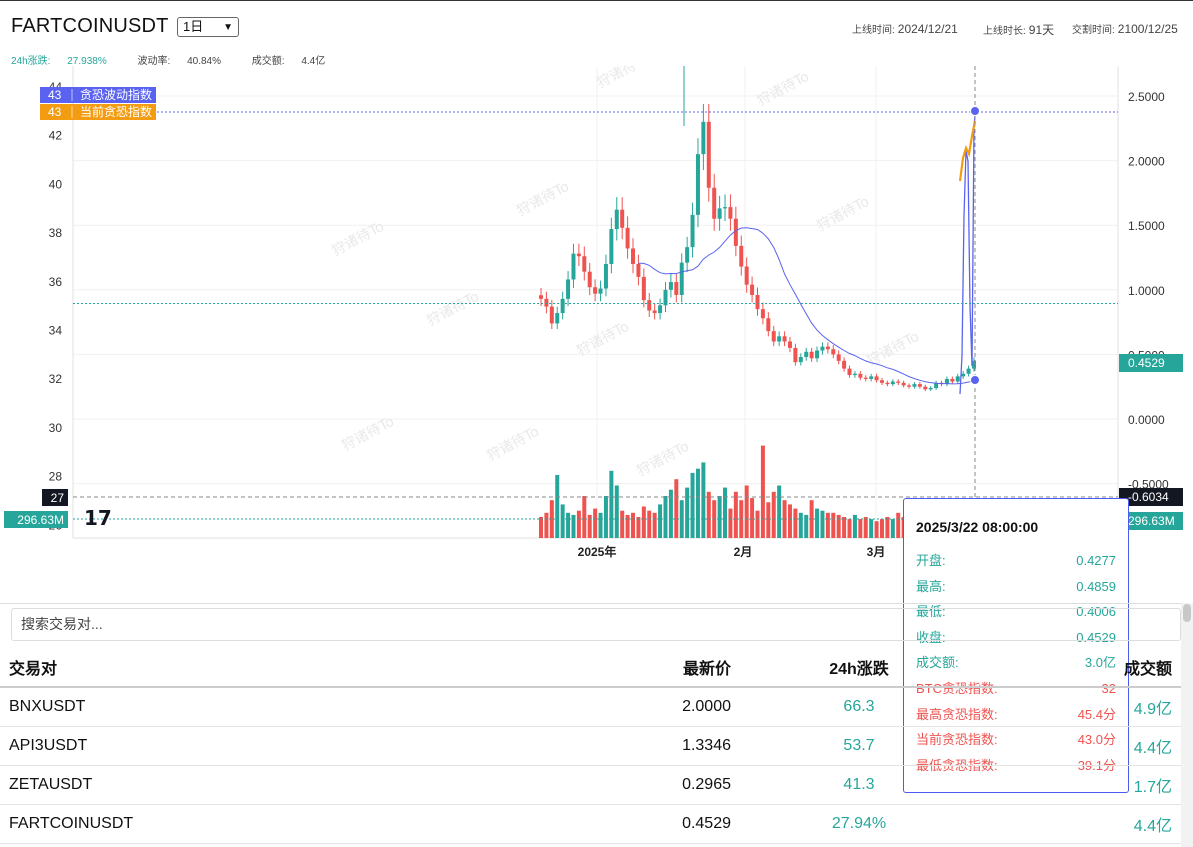  I want to click on interval-select: 1日 ▼, so click(208, 27).